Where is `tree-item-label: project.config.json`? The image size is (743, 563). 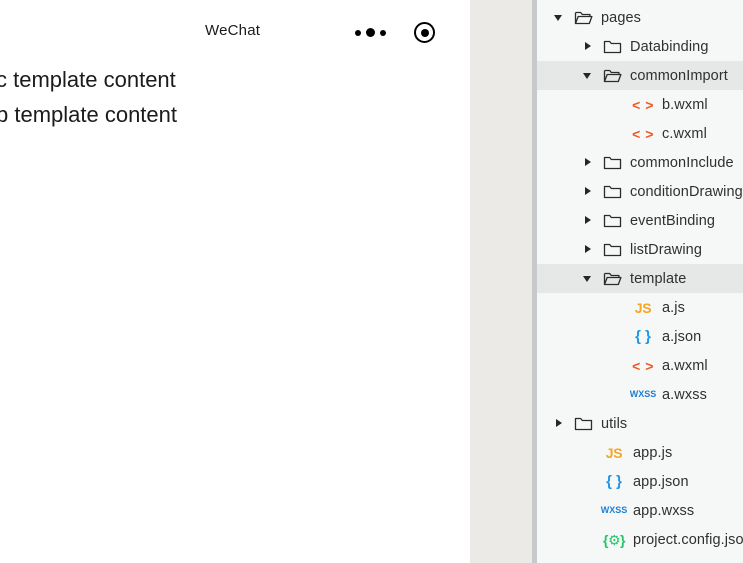 tree-item-label: project.config.json is located at coordinates (688, 539).